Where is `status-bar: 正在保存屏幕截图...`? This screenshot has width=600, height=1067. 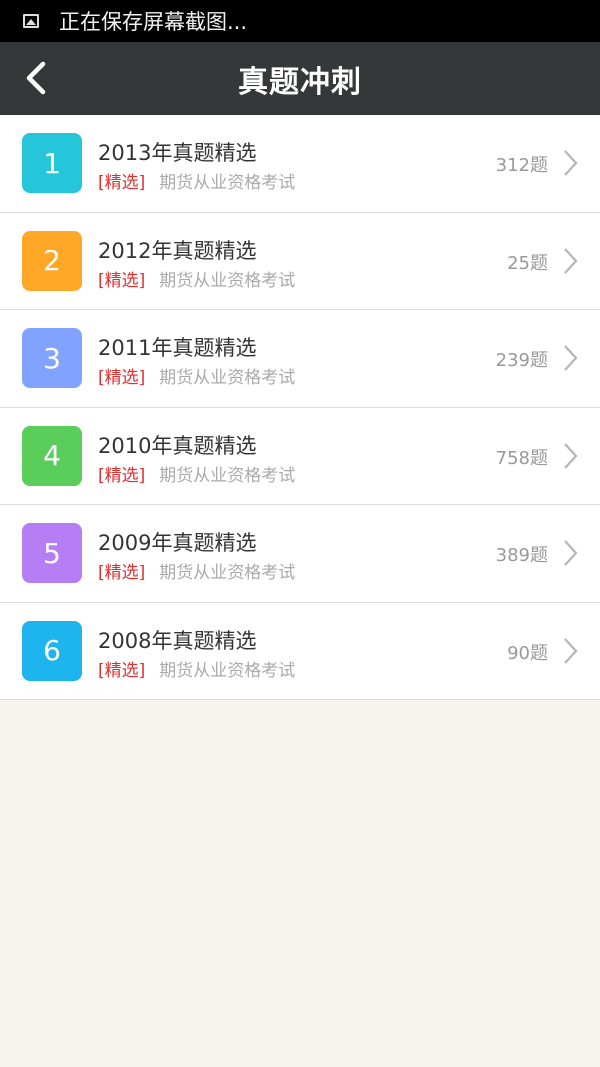 status-bar: 正在保存屏幕截图... is located at coordinates (300, 21).